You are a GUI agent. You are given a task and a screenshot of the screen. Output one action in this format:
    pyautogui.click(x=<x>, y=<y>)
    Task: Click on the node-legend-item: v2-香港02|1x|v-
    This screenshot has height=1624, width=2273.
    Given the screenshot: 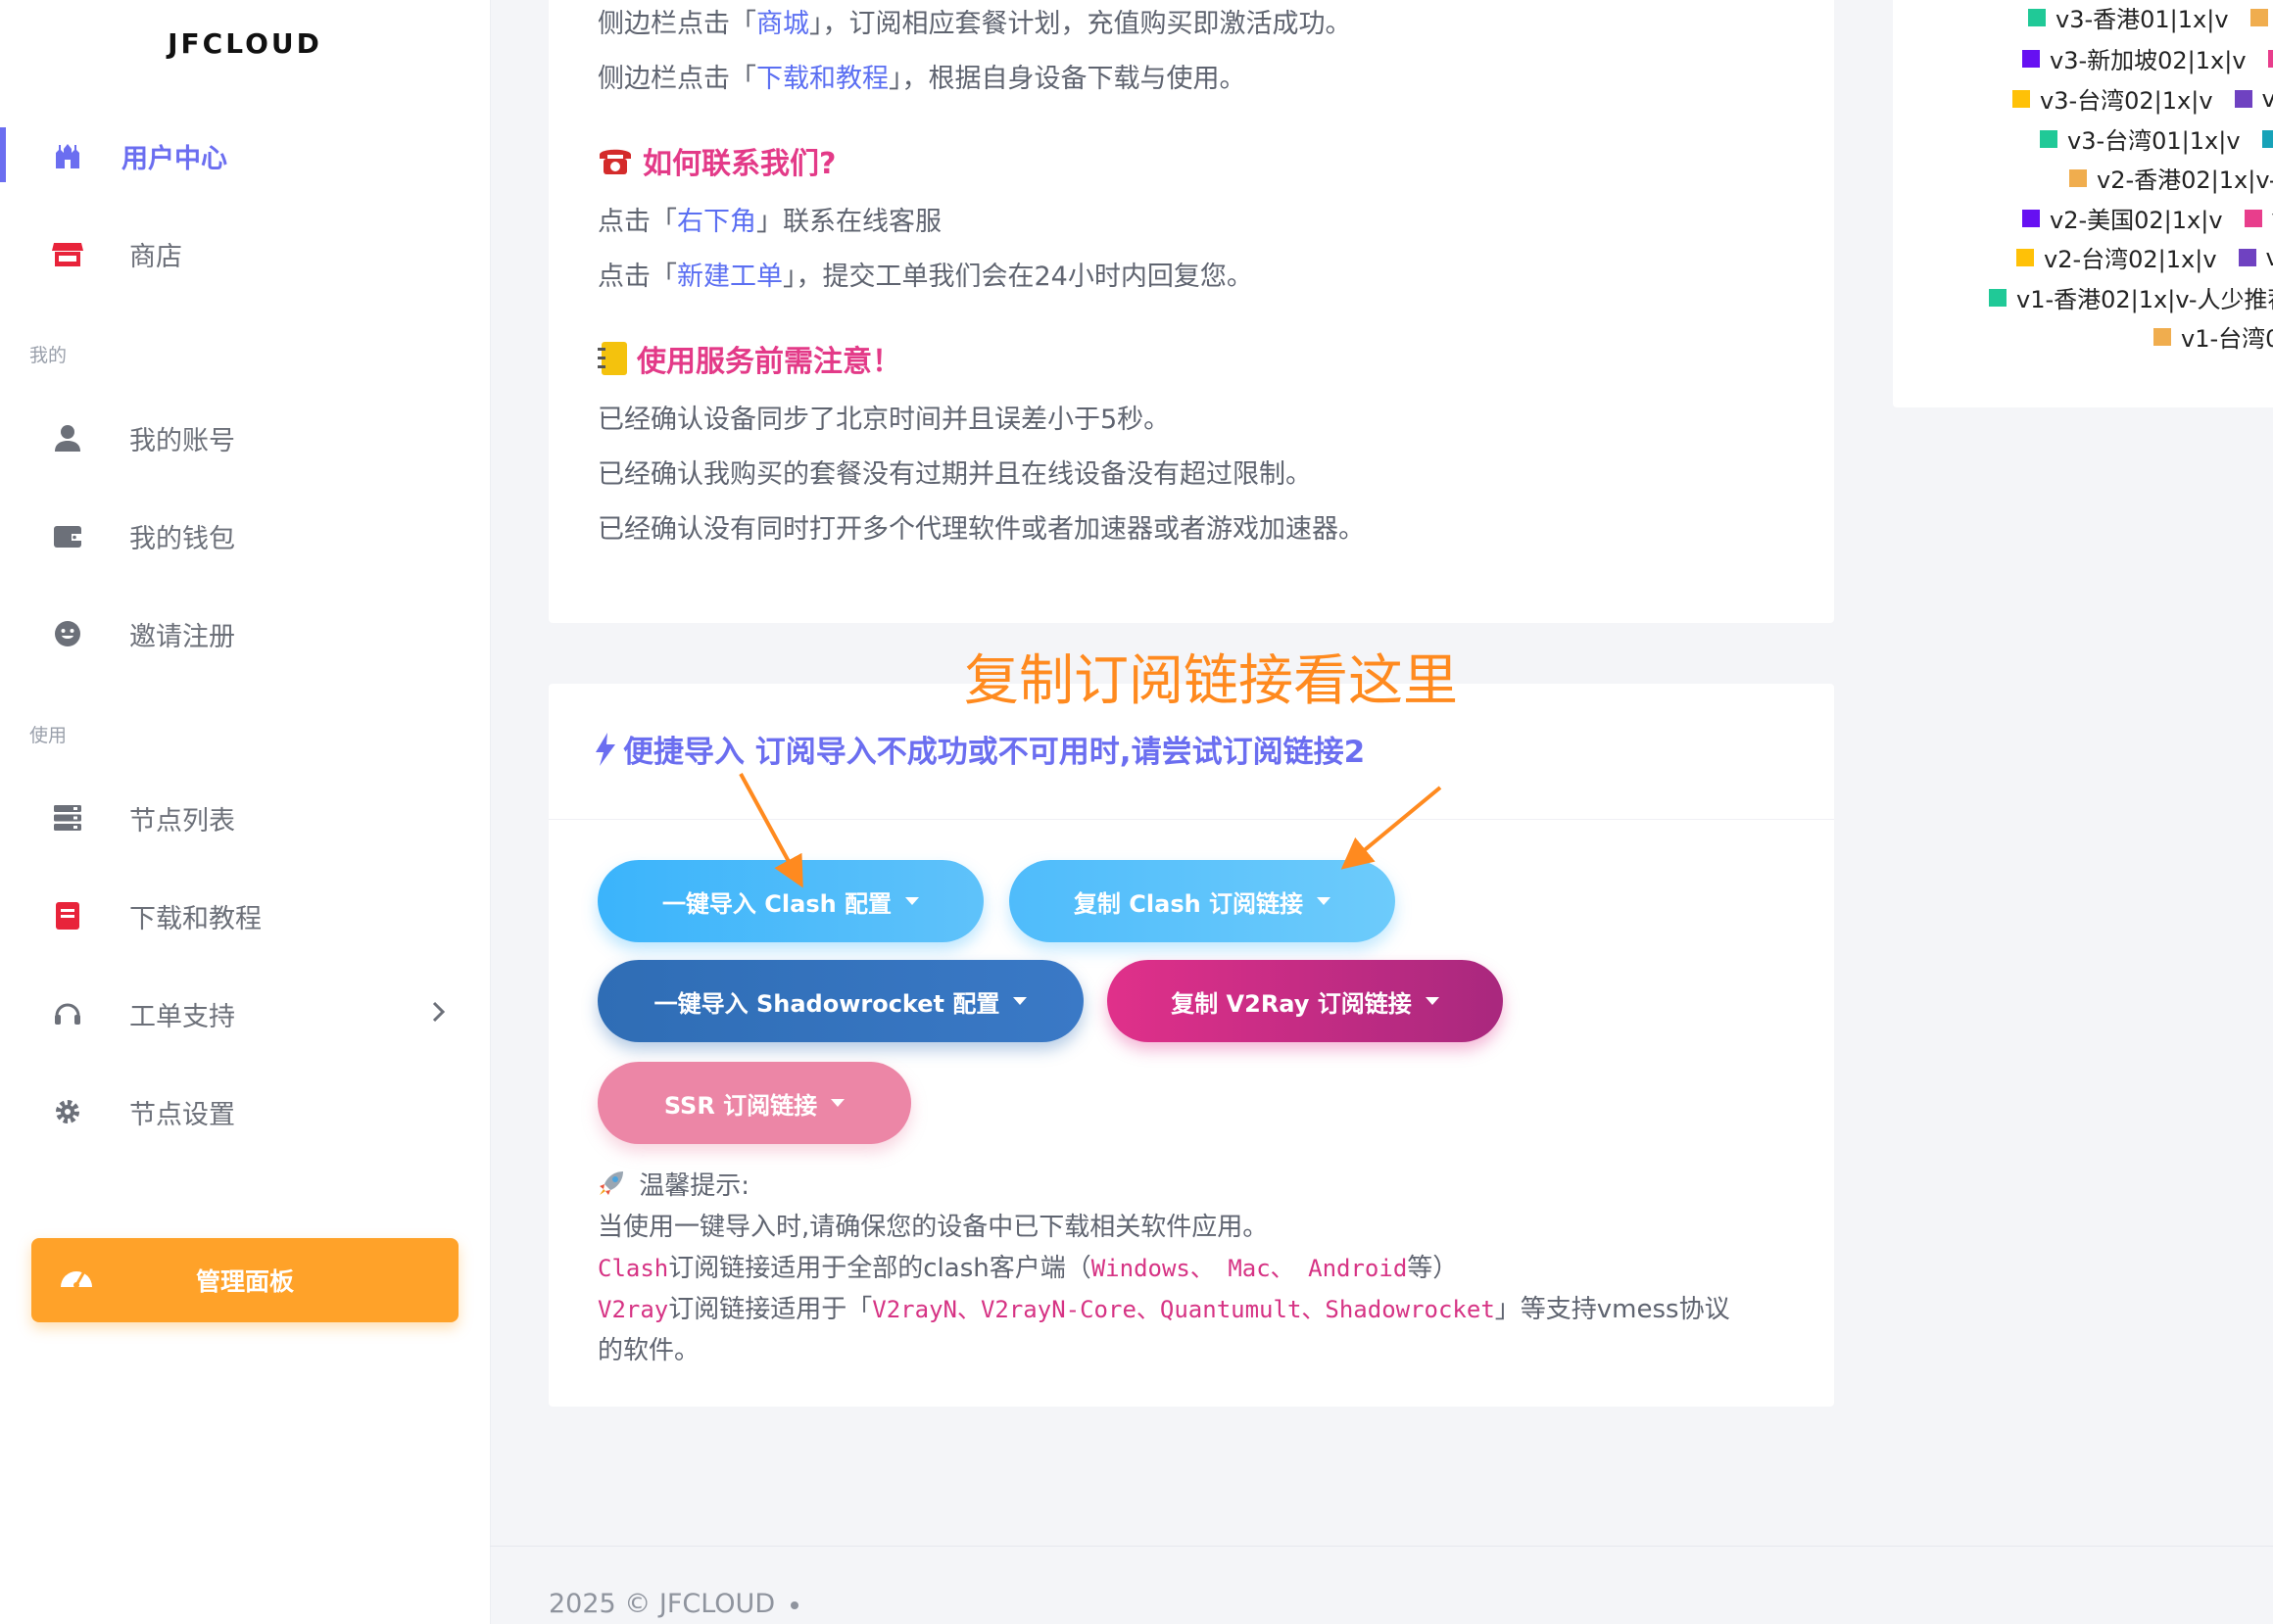 What is the action you would take?
    pyautogui.click(x=2171, y=178)
    